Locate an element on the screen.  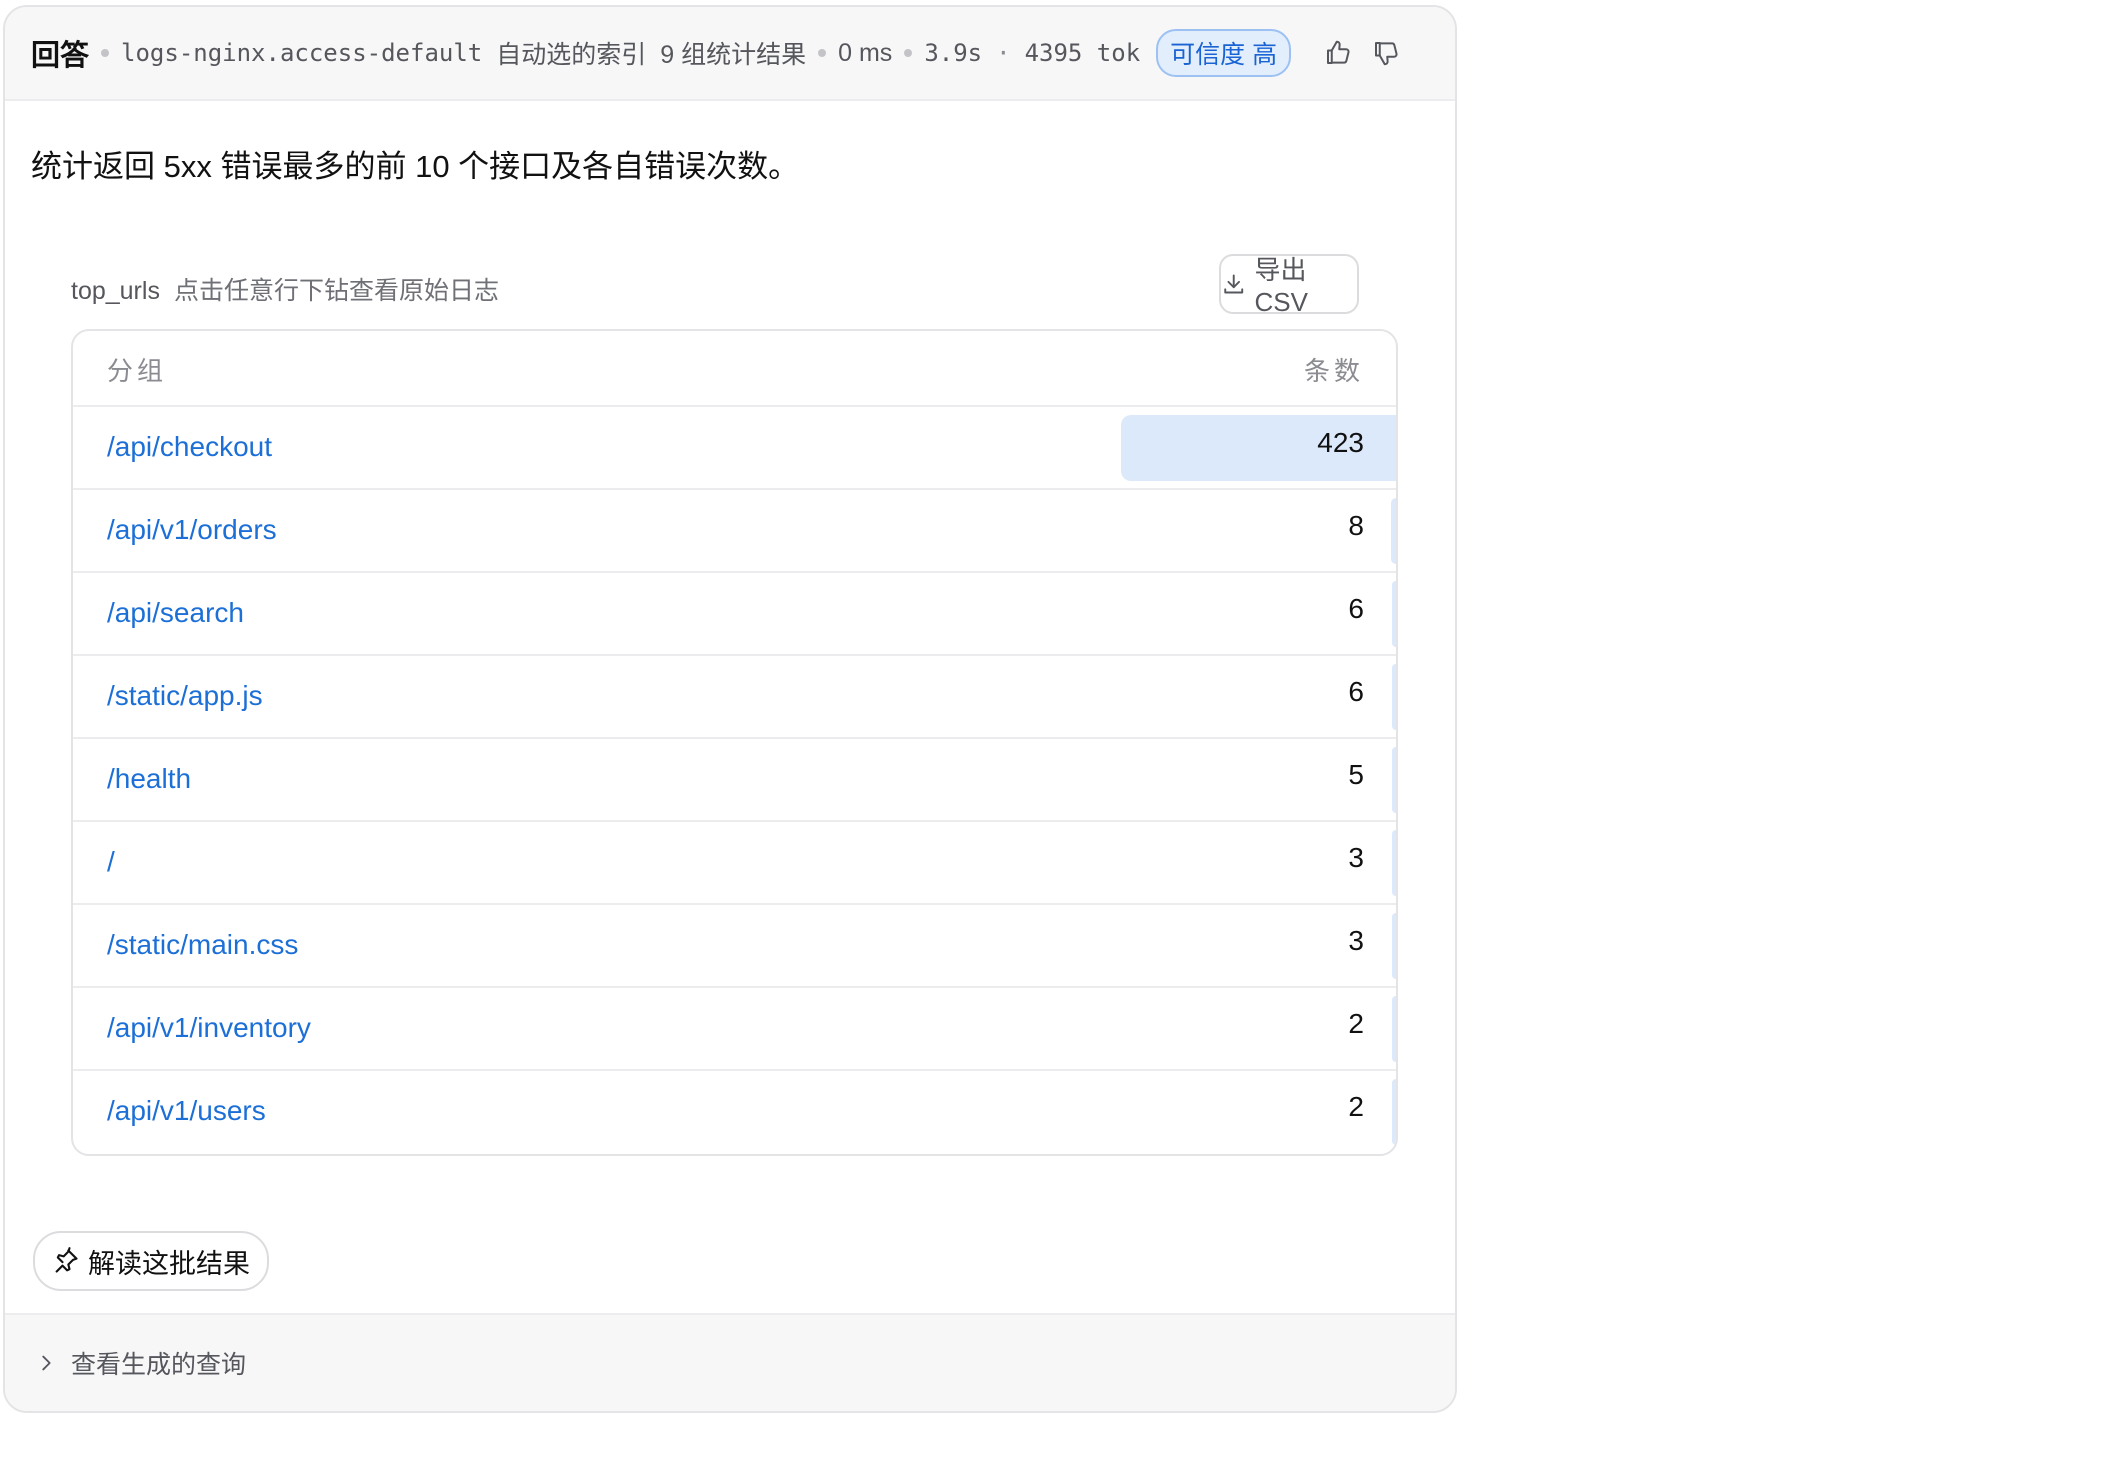
token-count: 4395 tok is located at coordinates (1082, 53).